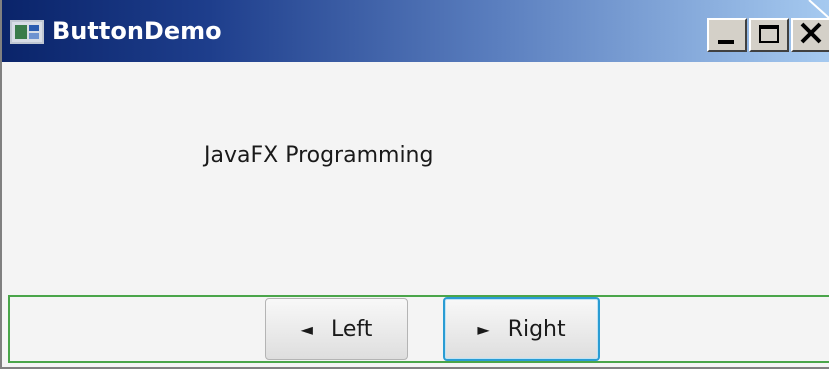 This screenshot has height=369, width=829. I want to click on left-button: ◄ Left, so click(336, 329).